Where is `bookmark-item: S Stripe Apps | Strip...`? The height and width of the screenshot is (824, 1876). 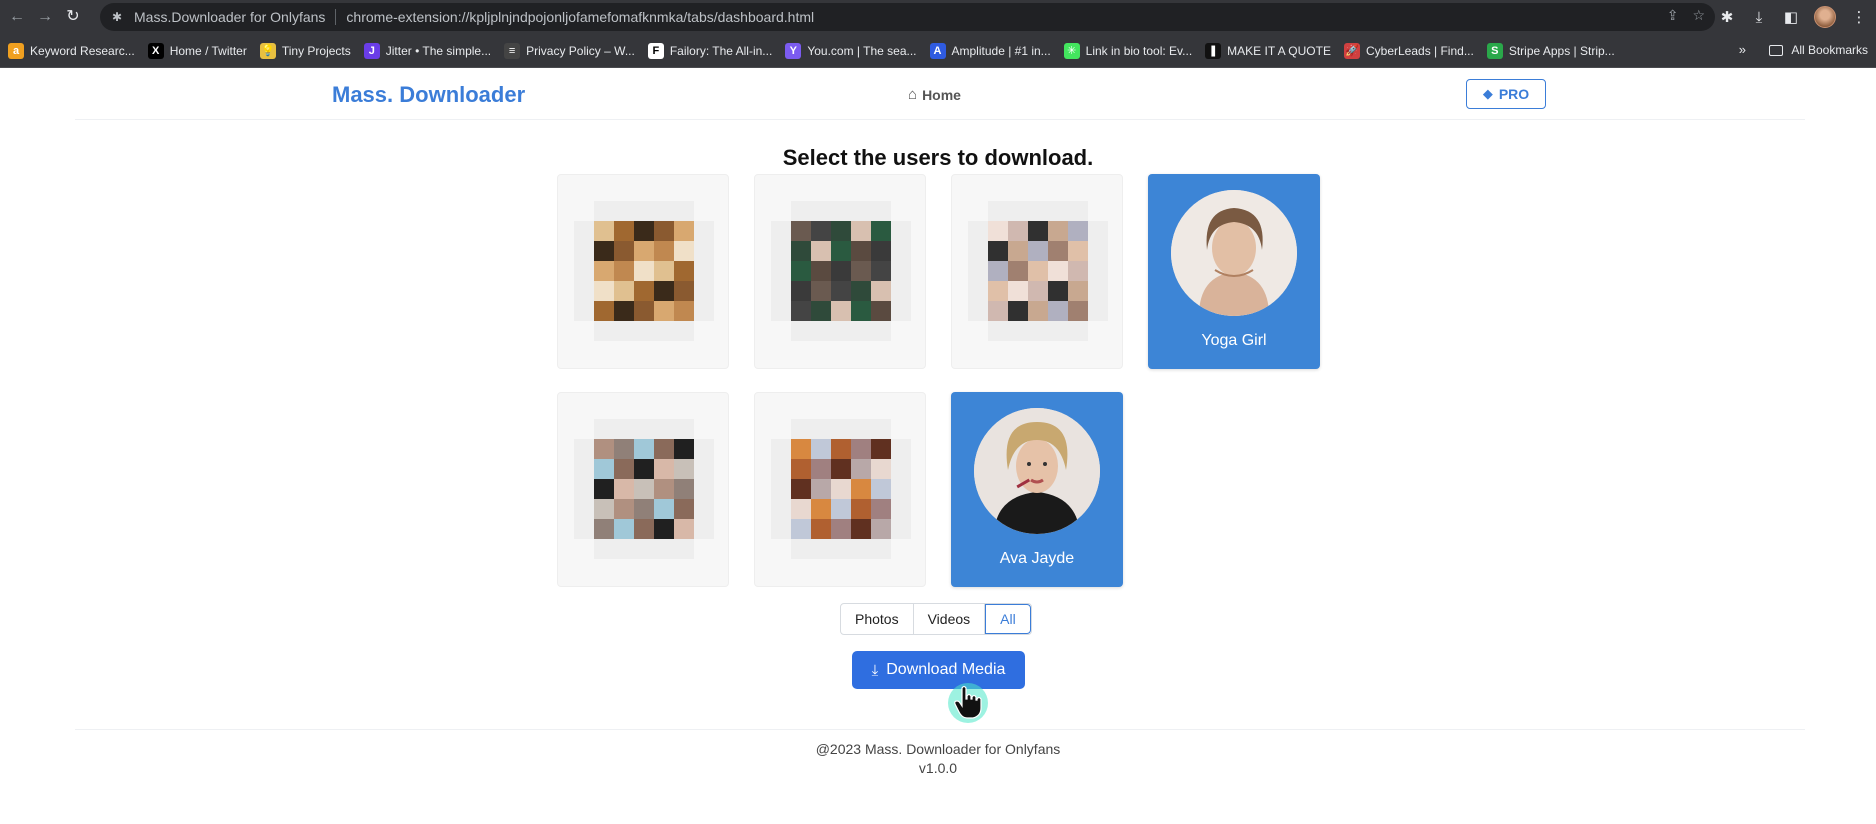
bookmark-item: S Stripe Apps | Strip... is located at coordinates (1550, 50).